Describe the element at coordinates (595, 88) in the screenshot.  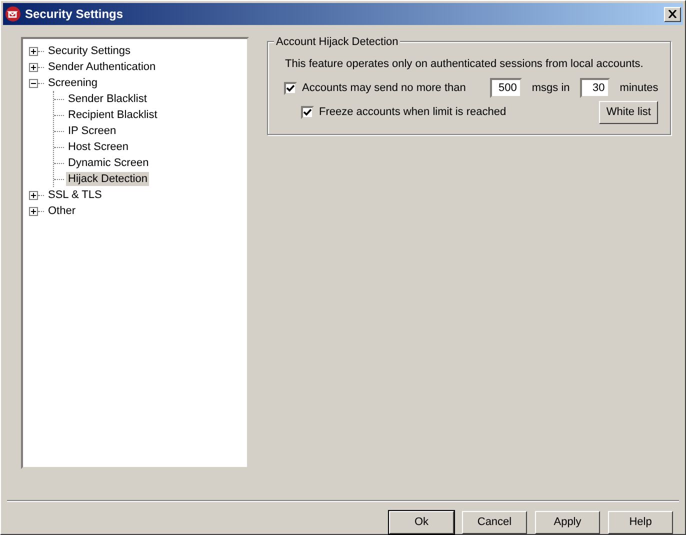
I see `minutes-field: 30` at that location.